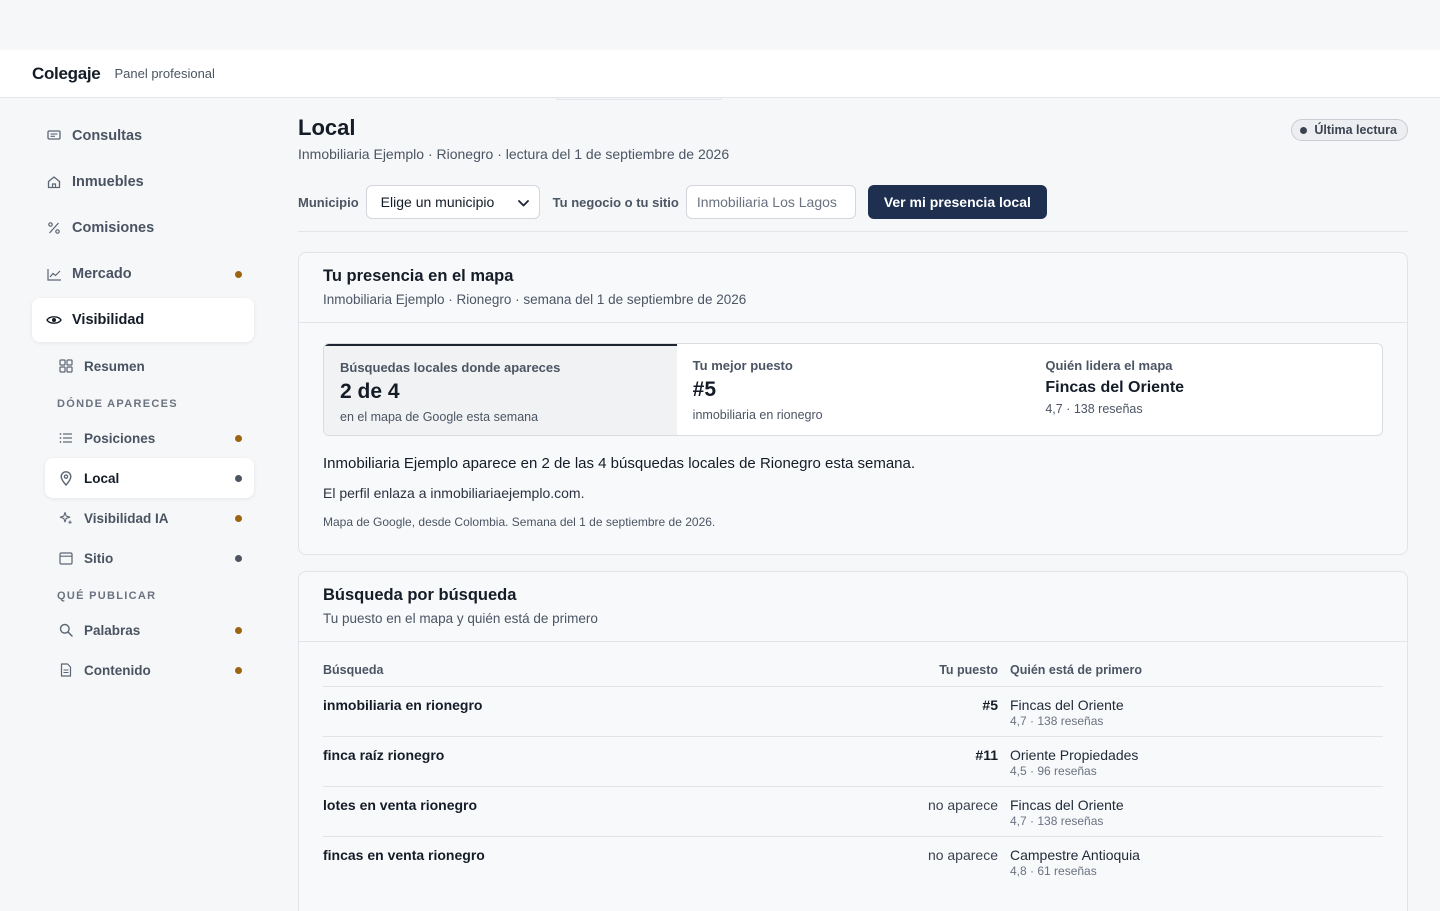  Describe the element at coordinates (720, 74) in the screenshot. I see `top-bar: Colegaje Panel profesional` at that location.